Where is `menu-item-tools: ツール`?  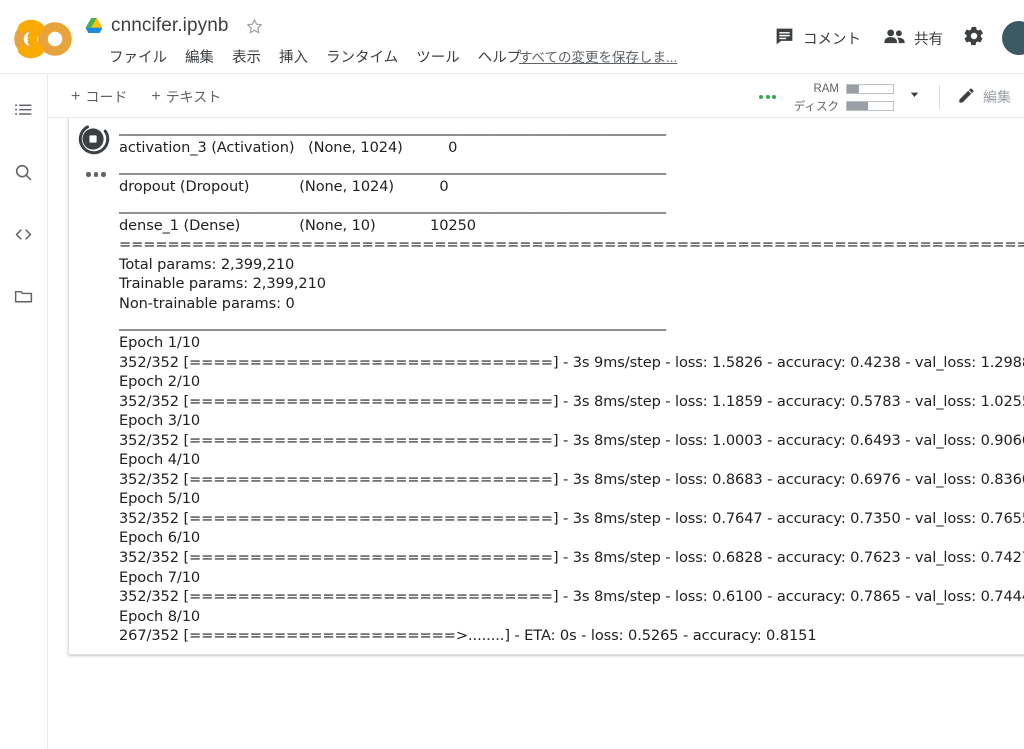
menu-item-tools: ツール is located at coordinates (438, 56).